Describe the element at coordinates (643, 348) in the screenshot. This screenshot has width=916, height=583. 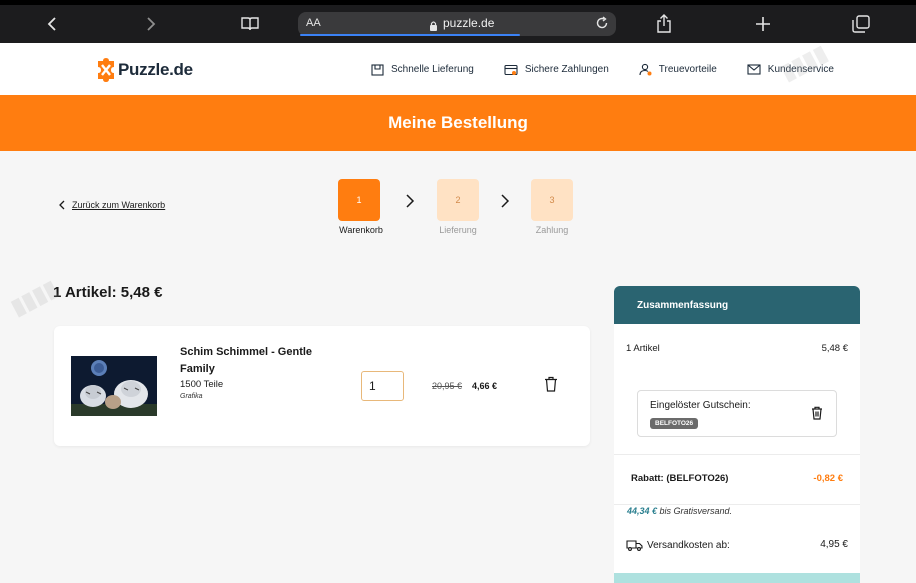
I see `summary-items-label: 1 Artikel` at that location.